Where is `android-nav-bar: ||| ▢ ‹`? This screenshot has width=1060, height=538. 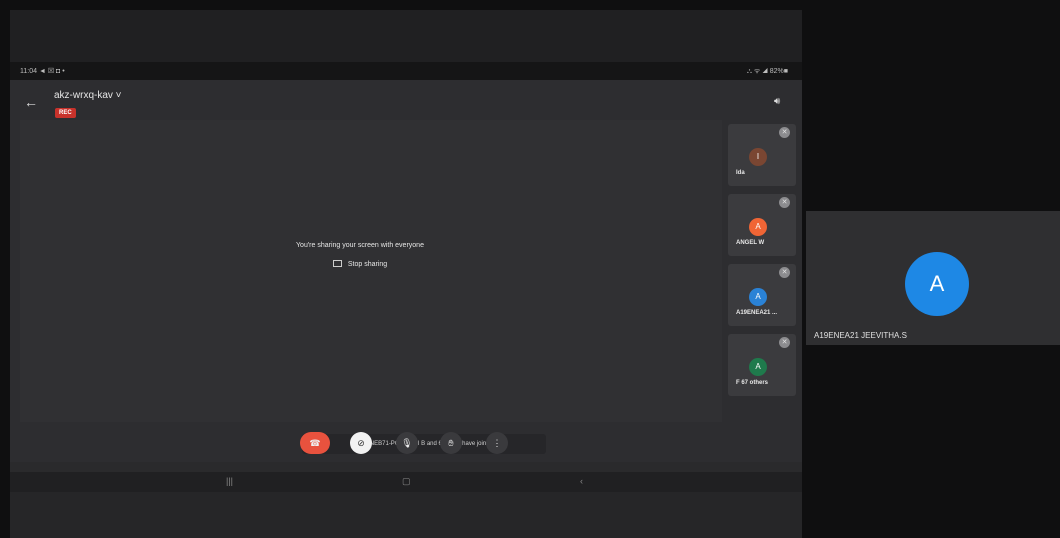 android-nav-bar: ||| ▢ ‹ is located at coordinates (406, 482).